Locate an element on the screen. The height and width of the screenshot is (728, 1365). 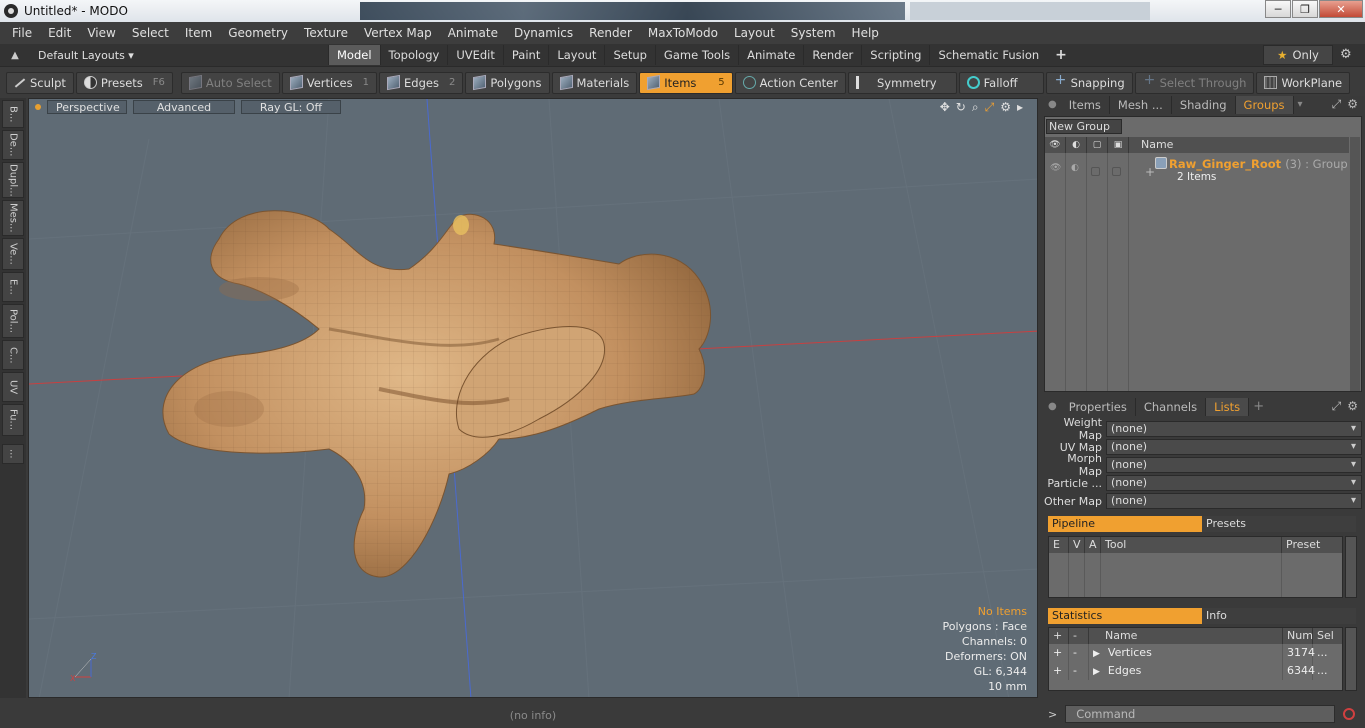
menu-vertex-map: Vertex Map is located at coordinates (398, 33).